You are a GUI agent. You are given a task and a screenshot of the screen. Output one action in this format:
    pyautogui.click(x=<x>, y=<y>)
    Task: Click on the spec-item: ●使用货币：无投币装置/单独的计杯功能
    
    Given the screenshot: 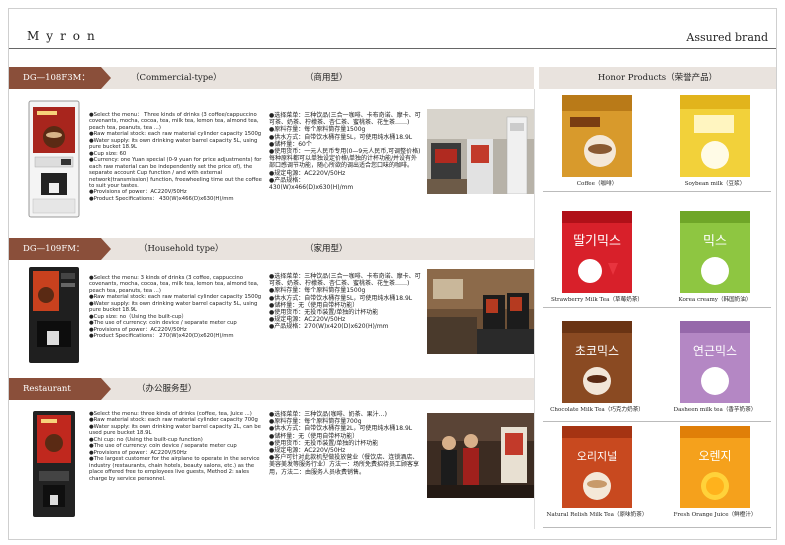 What is the action you would take?
    pyautogui.click(x=324, y=443)
    